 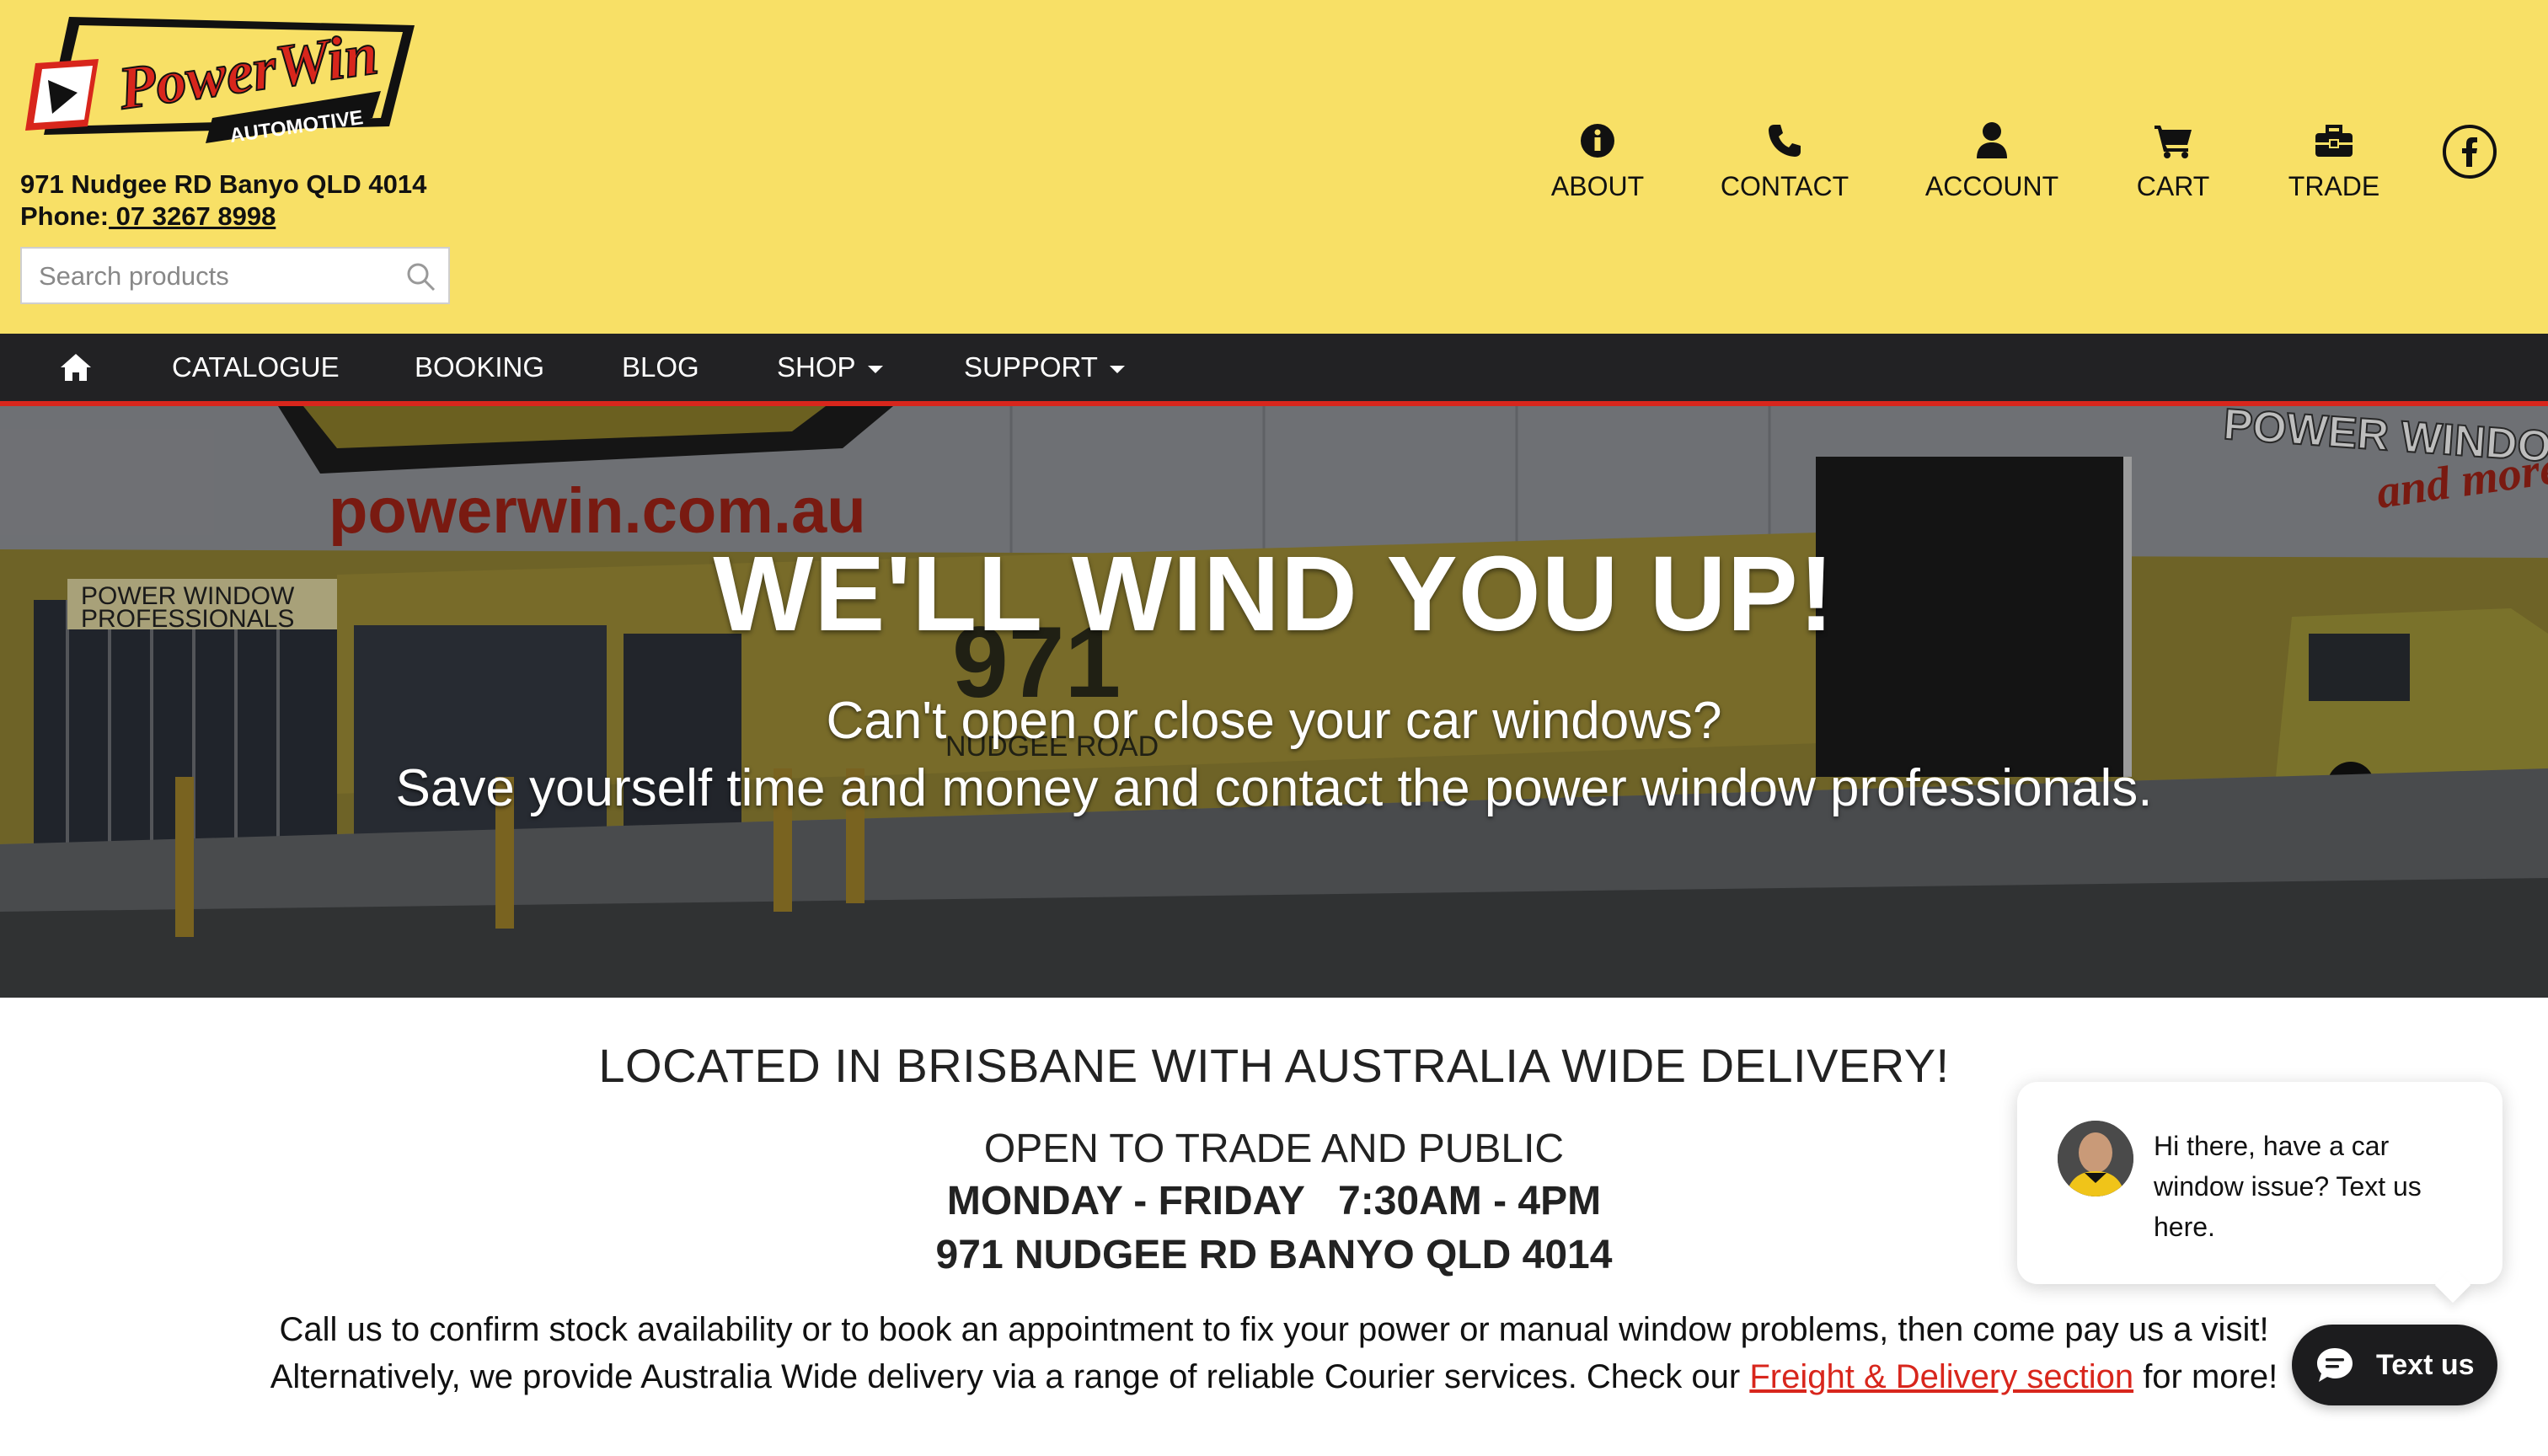 I want to click on nav-support-label: SUPPORT, so click(x=1031, y=367).